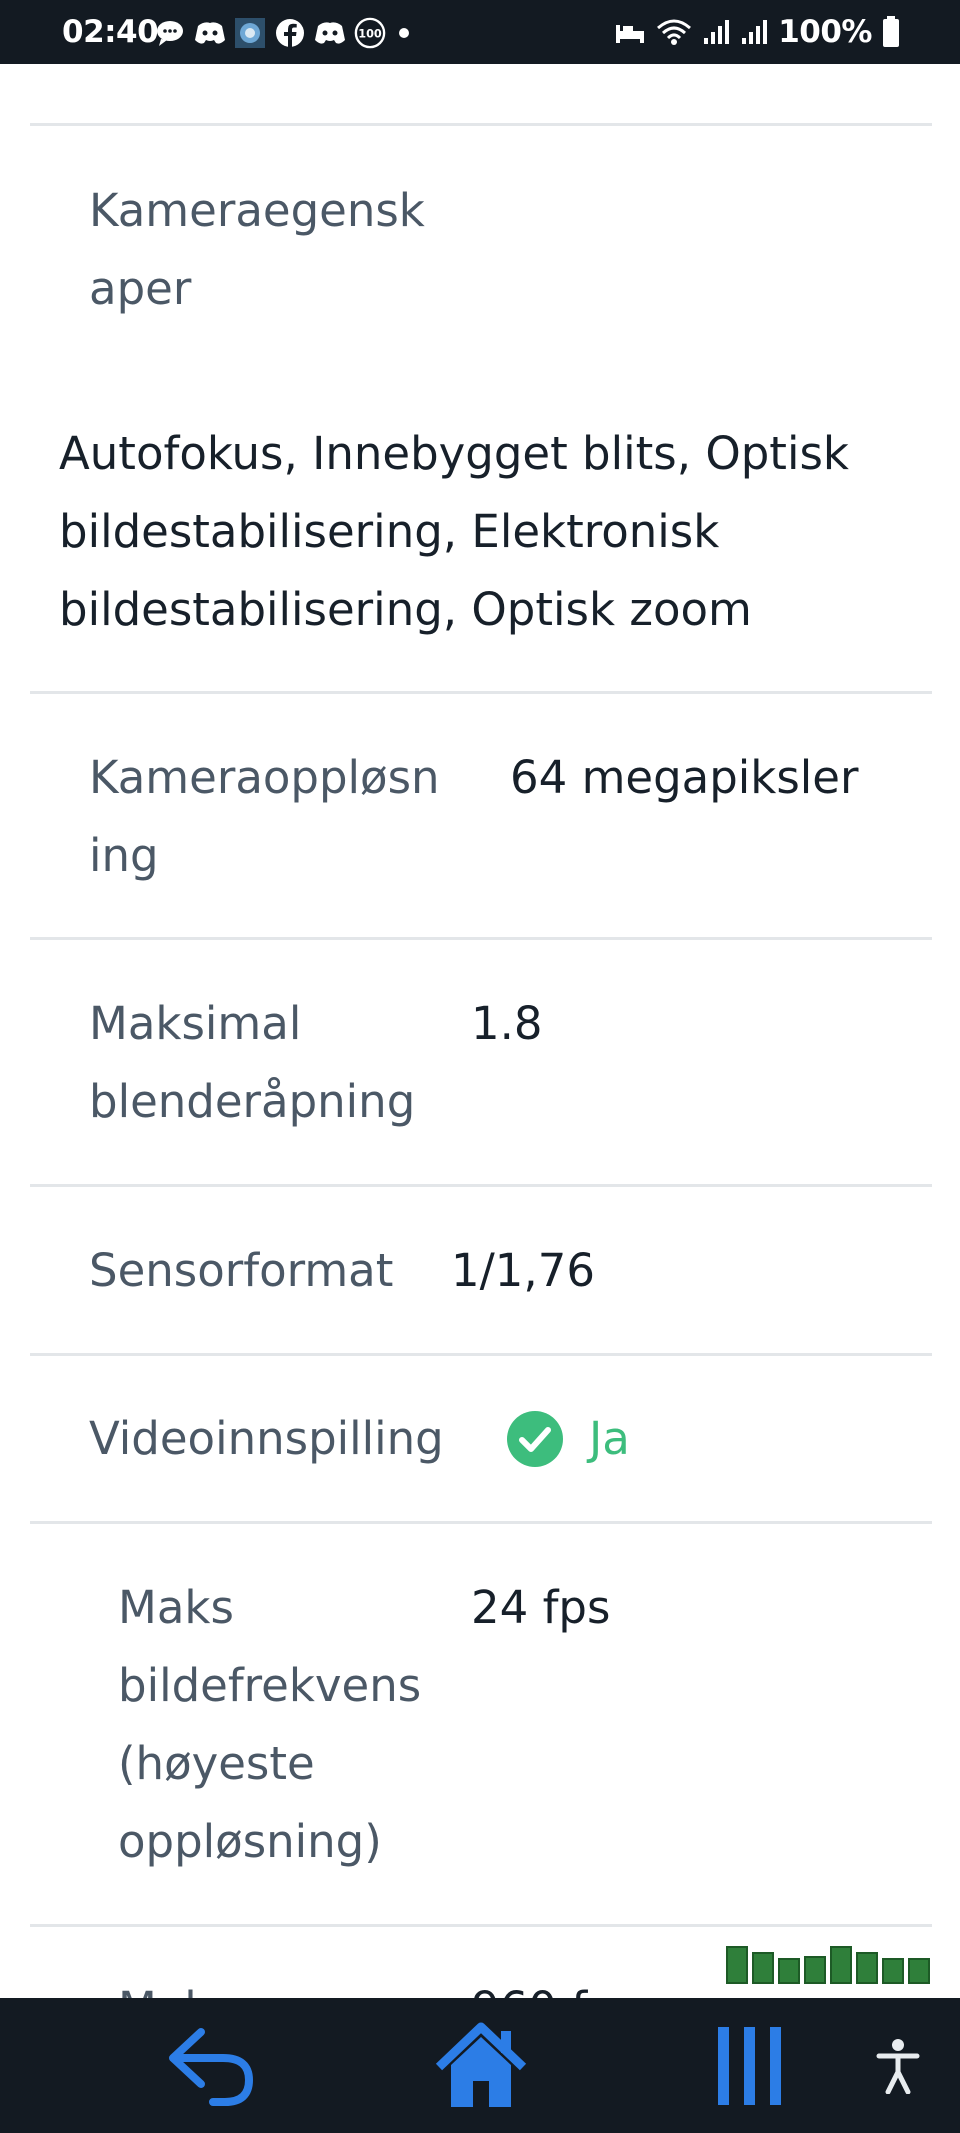 The width and height of the screenshot is (960, 2133). Describe the element at coordinates (630, 34) in the screenshot. I see `sleep-icon` at that location.